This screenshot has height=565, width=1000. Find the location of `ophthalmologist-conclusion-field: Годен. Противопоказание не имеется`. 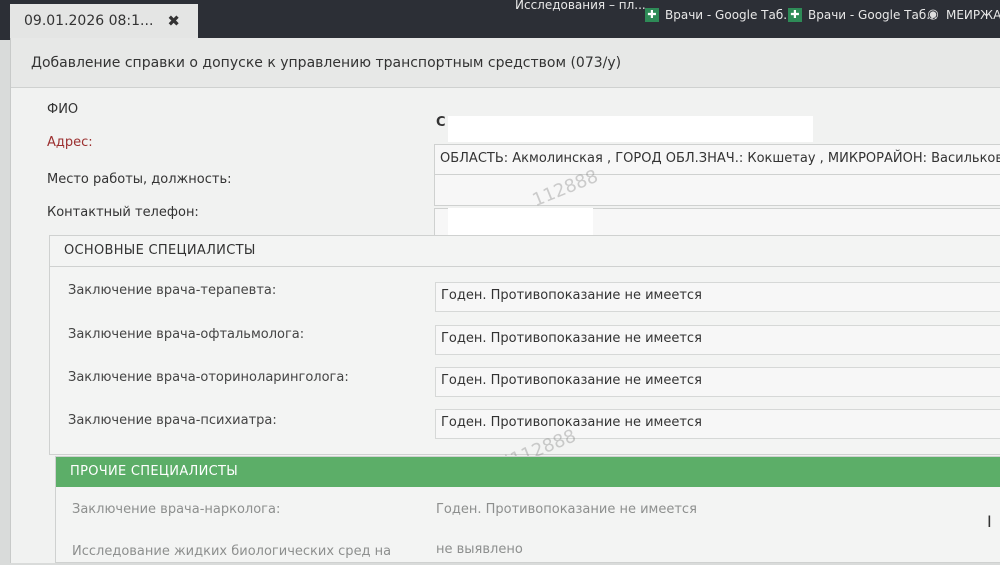

ophthalmologist-conclusion-field: Годен. Противопоказание не имеется is located at coordinates (717, 340).